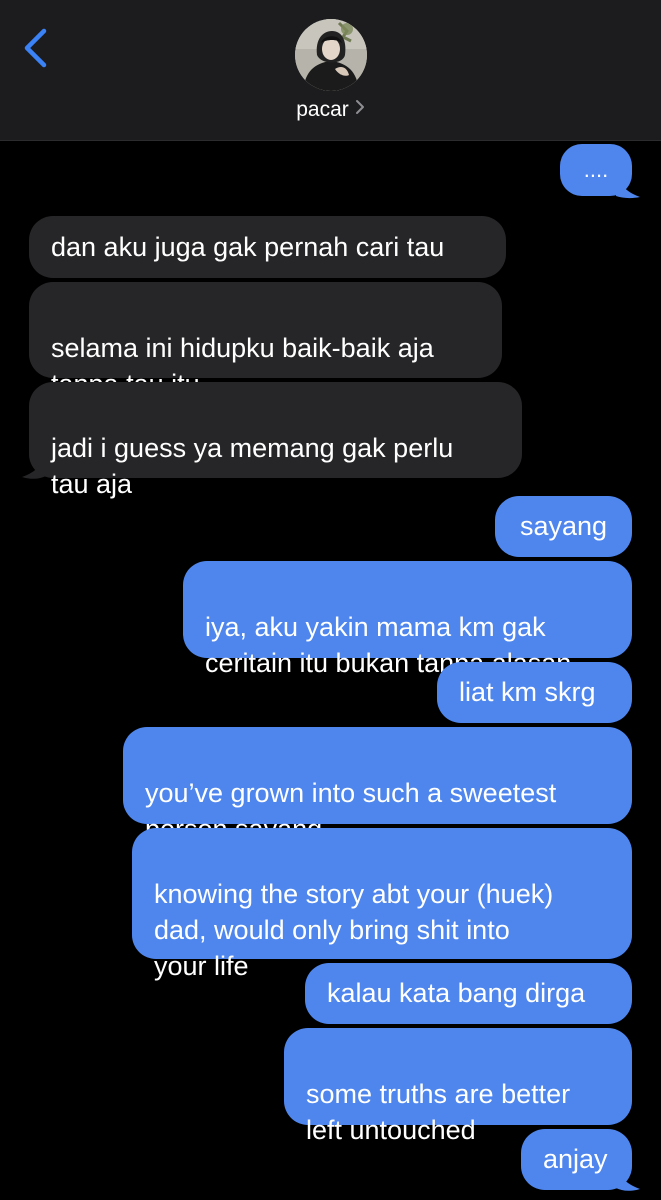 Image resolution: width=661 pixels, height=1200 pixels. Describe the element at coordinates (527, 692) in the screenshot. I see `message-text: liat km skrg` at that location.